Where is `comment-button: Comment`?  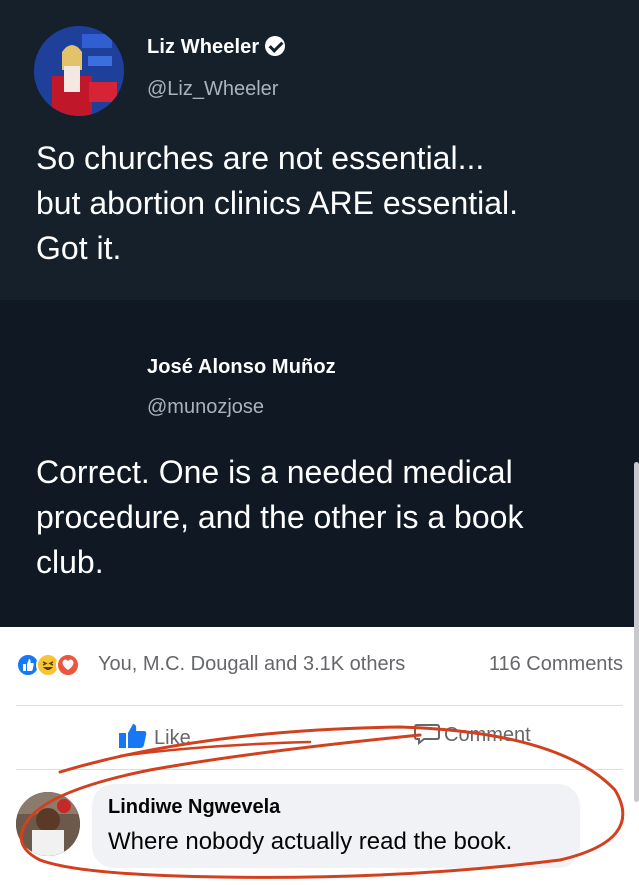 comment-button: Comment is located at coordinates (472, 739).